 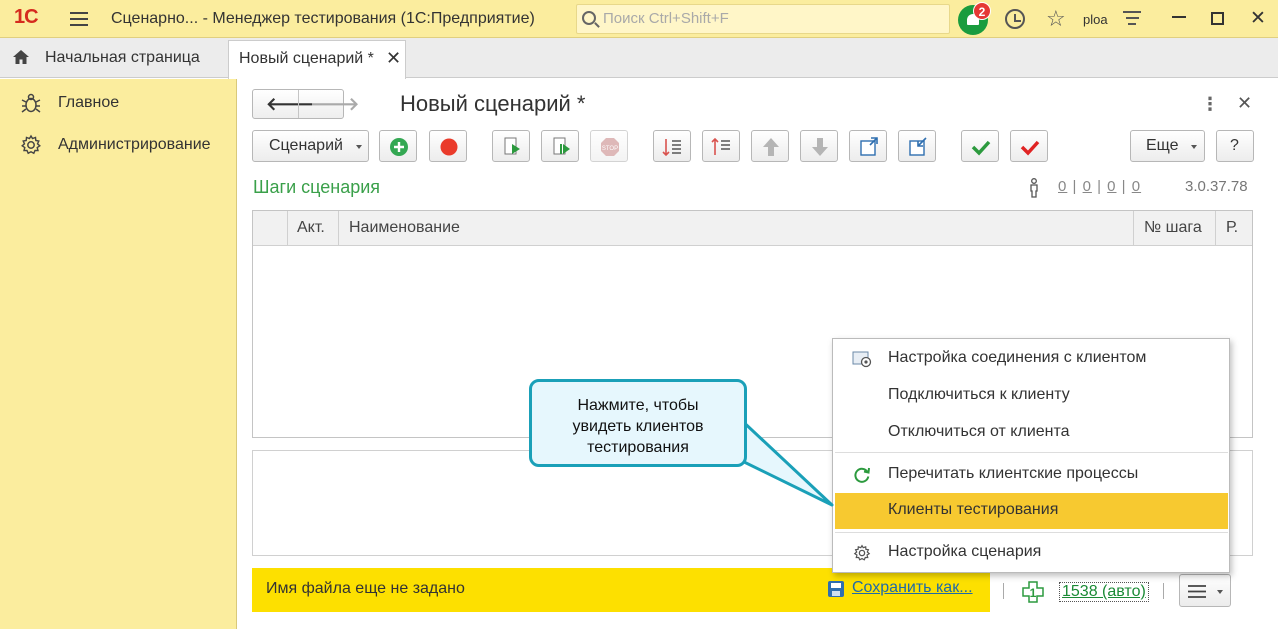 I want to click on save-disk-icon, so click(x=836, y=589).